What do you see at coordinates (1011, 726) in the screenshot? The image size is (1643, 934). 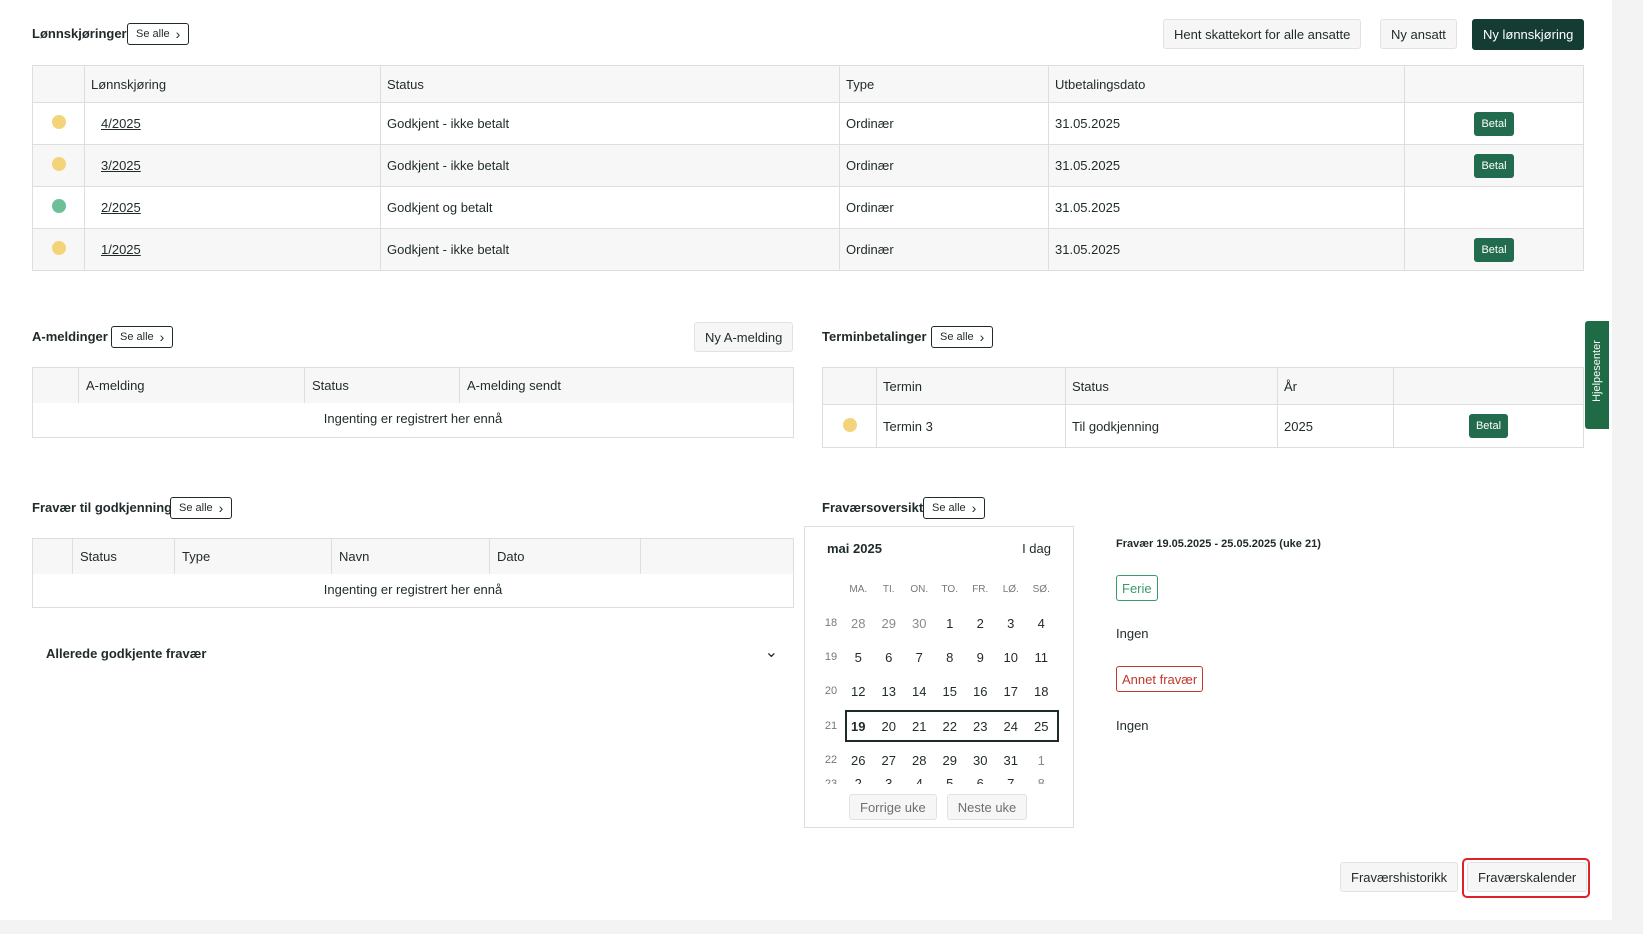 I see `calendar-day: 24` at bounding box center [1011, 726].